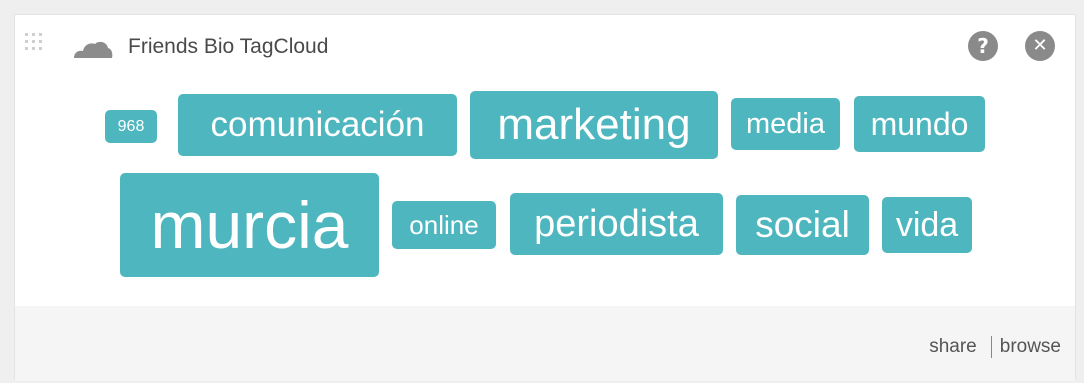 The image size is (1084, 383). Describe the element at coordinates (1030, 346) in the screenshot. I see `browse-link: browse` at that location.